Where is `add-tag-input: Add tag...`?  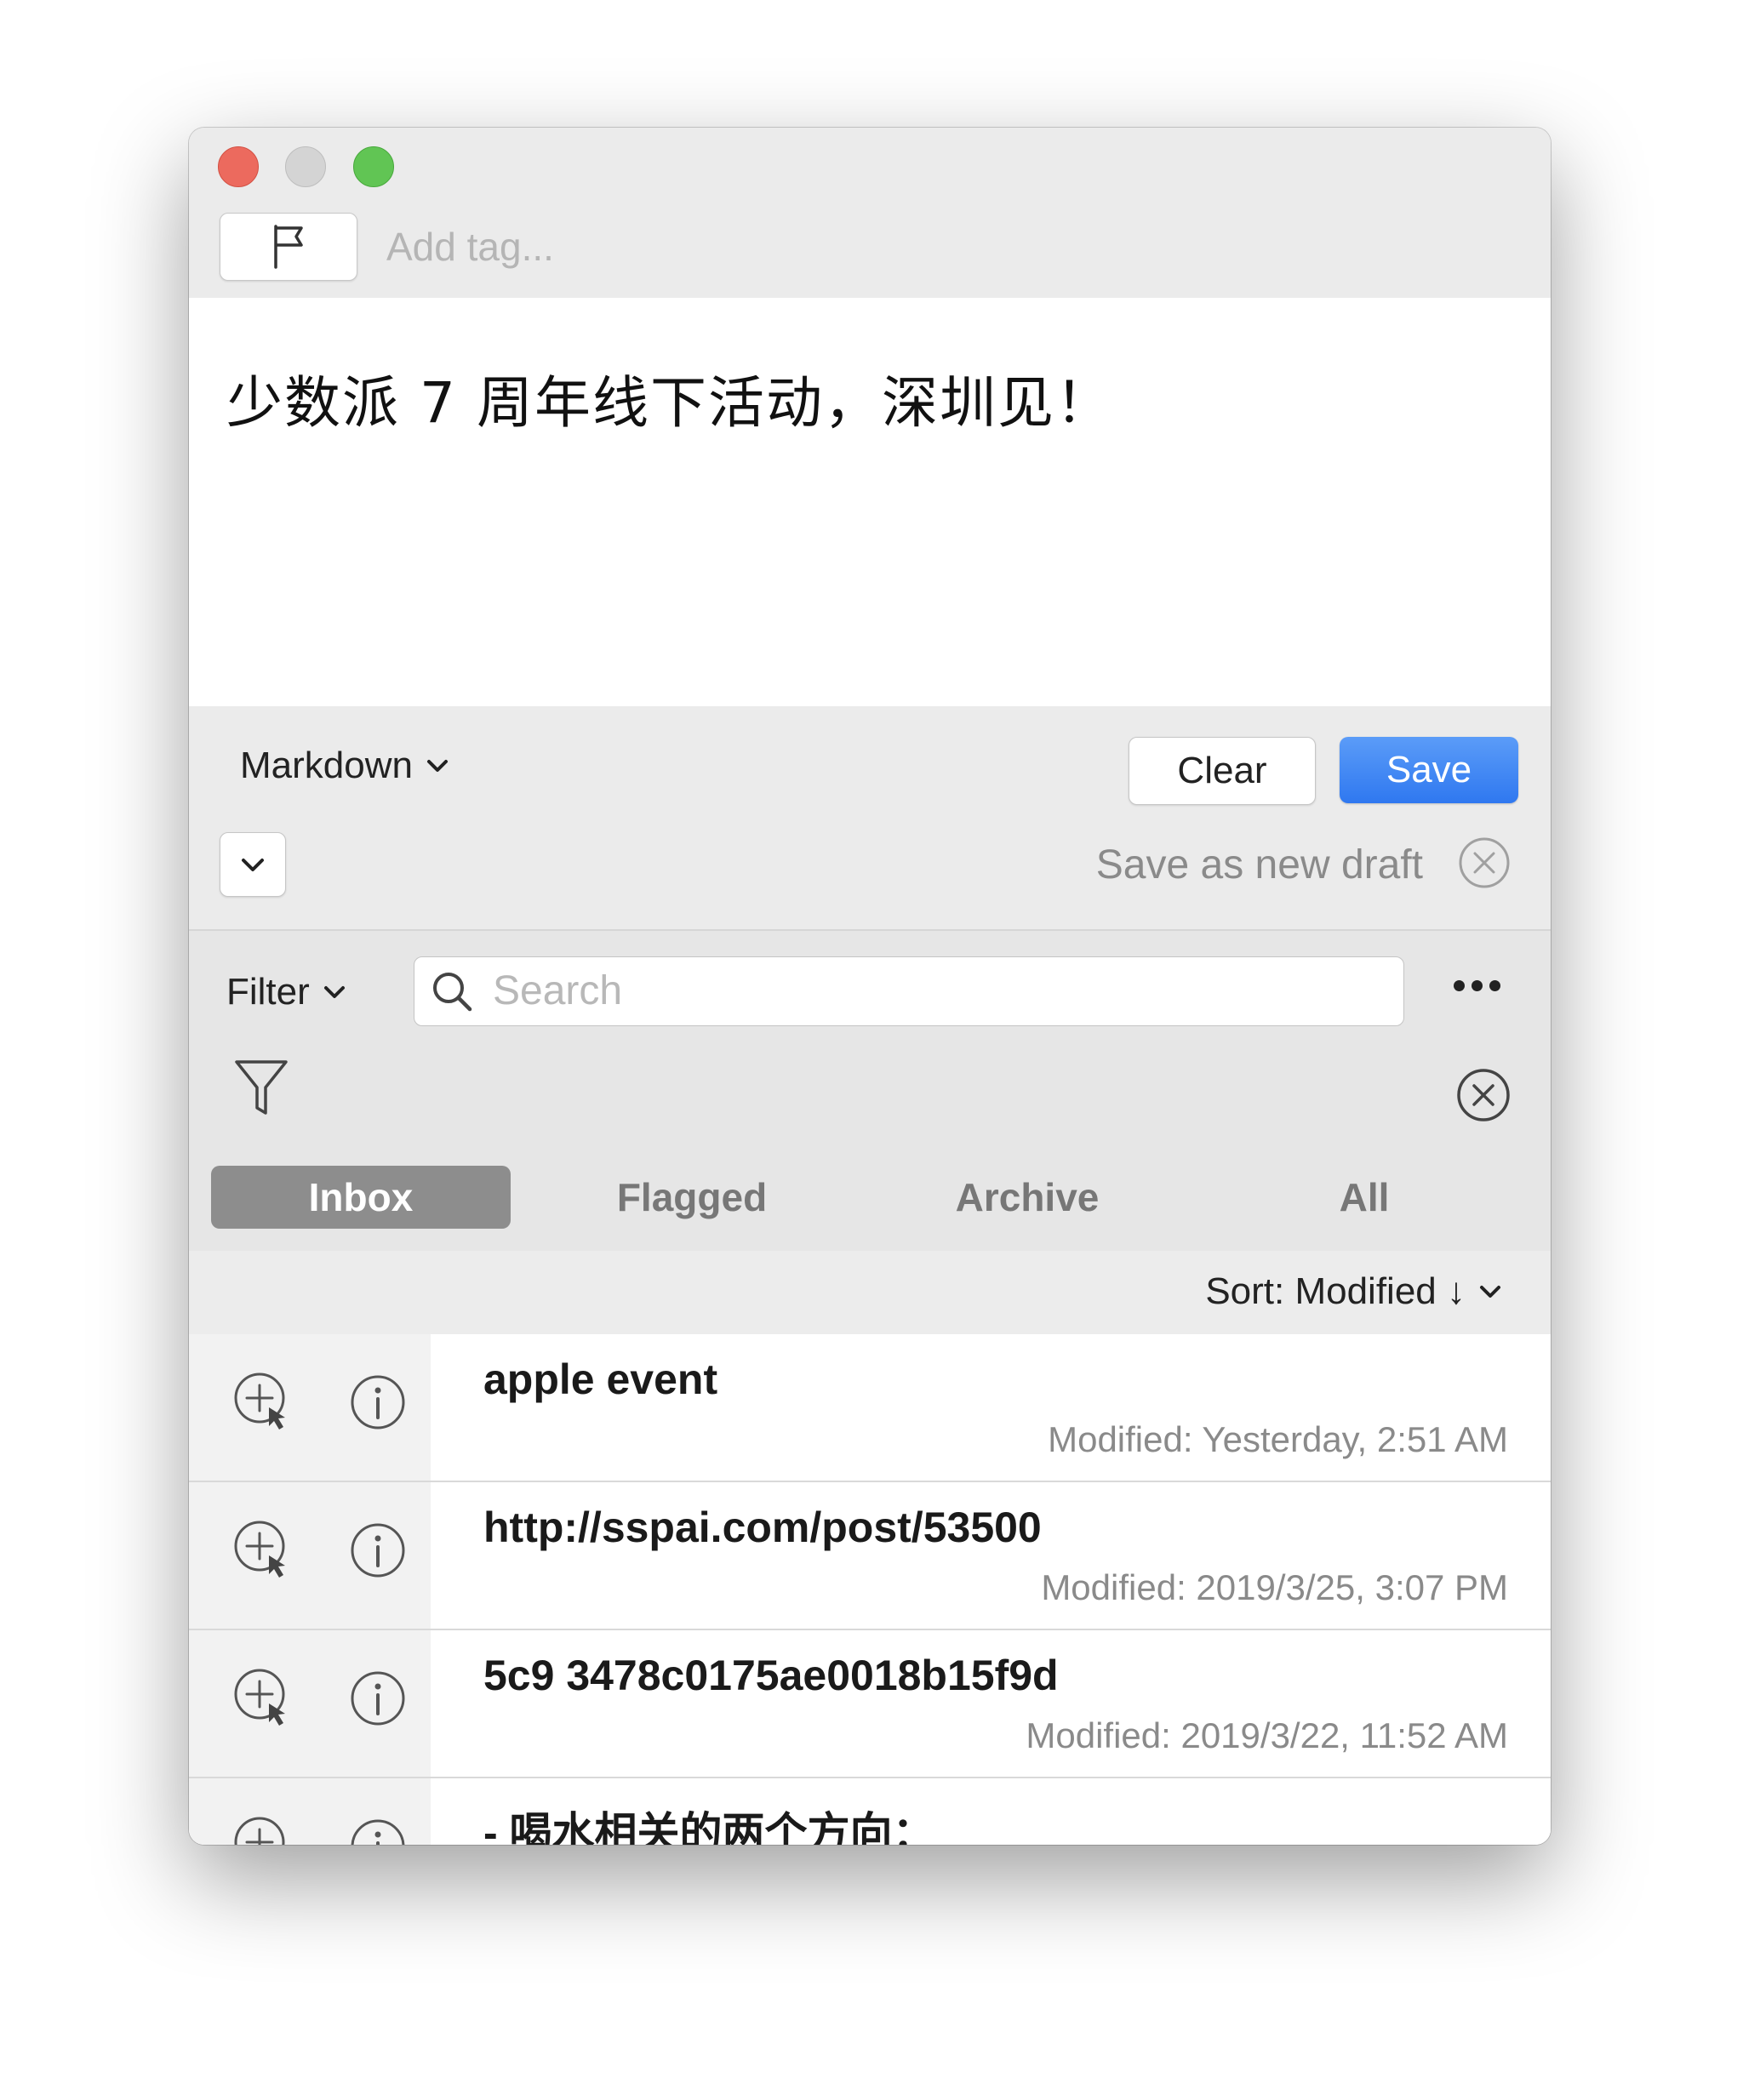 add-tag-input: Add tag... is located at coordinates (470, 246).